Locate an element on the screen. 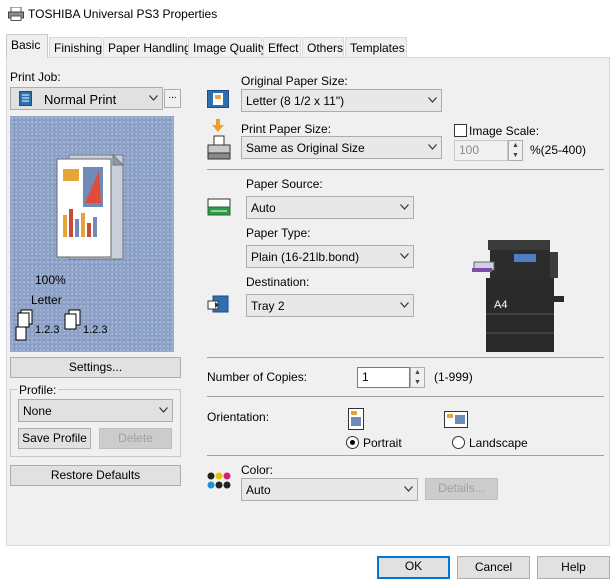 This screenshot has width=616, height=585. print-job-select: Normal Print is located at coordinates (86, 98).